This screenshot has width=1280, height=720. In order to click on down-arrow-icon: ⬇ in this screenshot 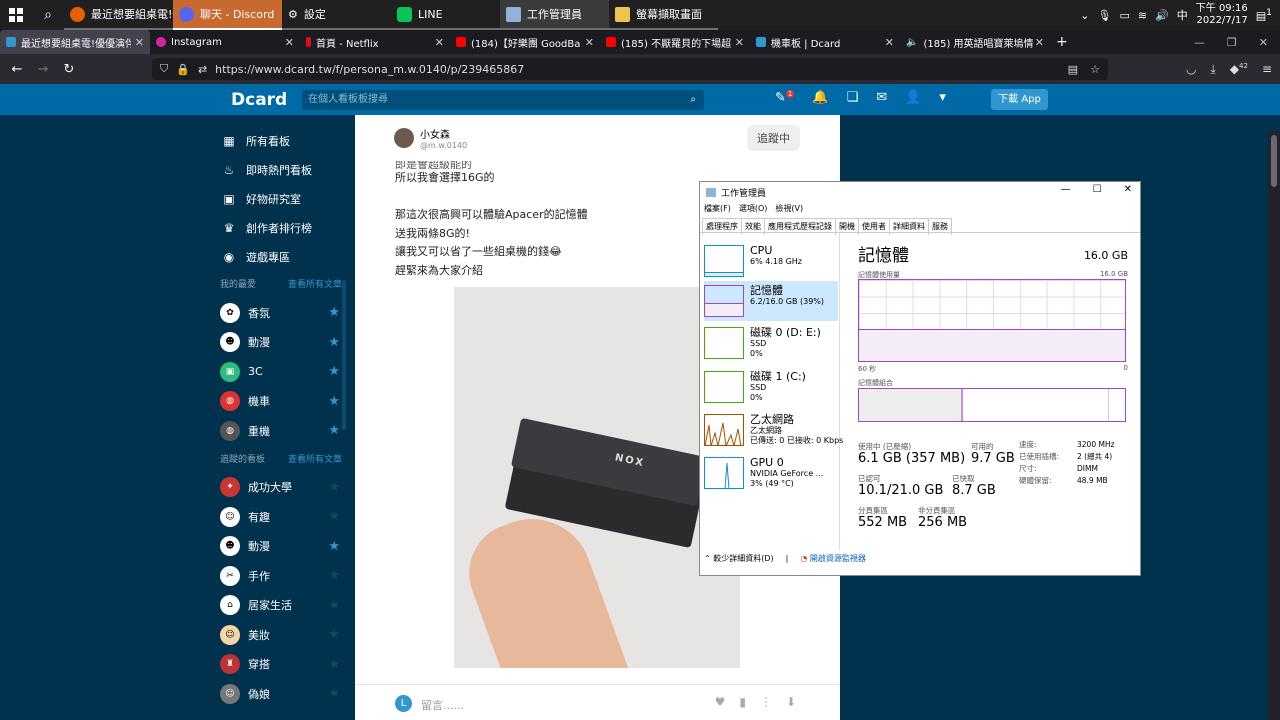, I will do `click(791, 702)`.